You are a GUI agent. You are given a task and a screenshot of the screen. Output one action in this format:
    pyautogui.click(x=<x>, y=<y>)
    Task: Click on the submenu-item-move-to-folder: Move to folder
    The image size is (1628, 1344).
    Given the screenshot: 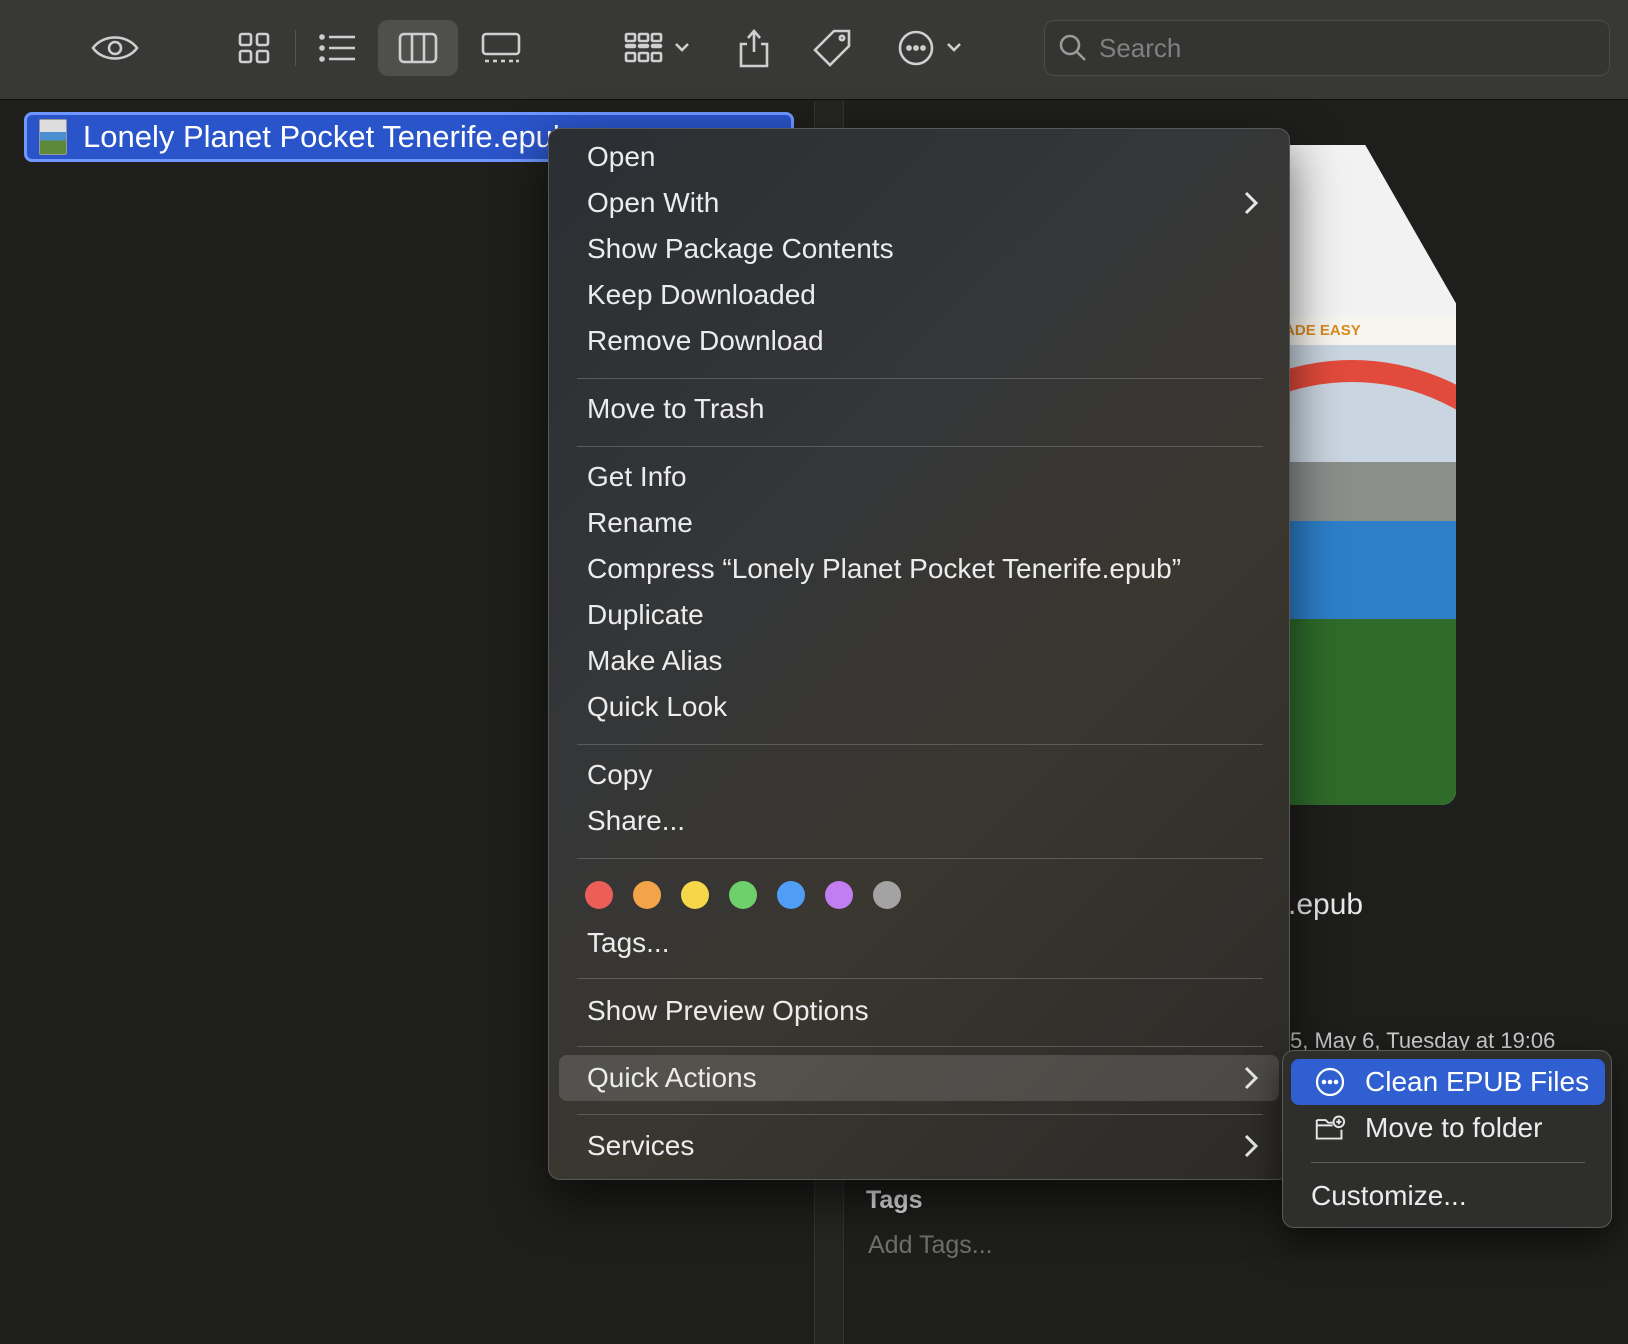 What is the action you would take?
    pyautogui.click(x=1448, y=1128)
    